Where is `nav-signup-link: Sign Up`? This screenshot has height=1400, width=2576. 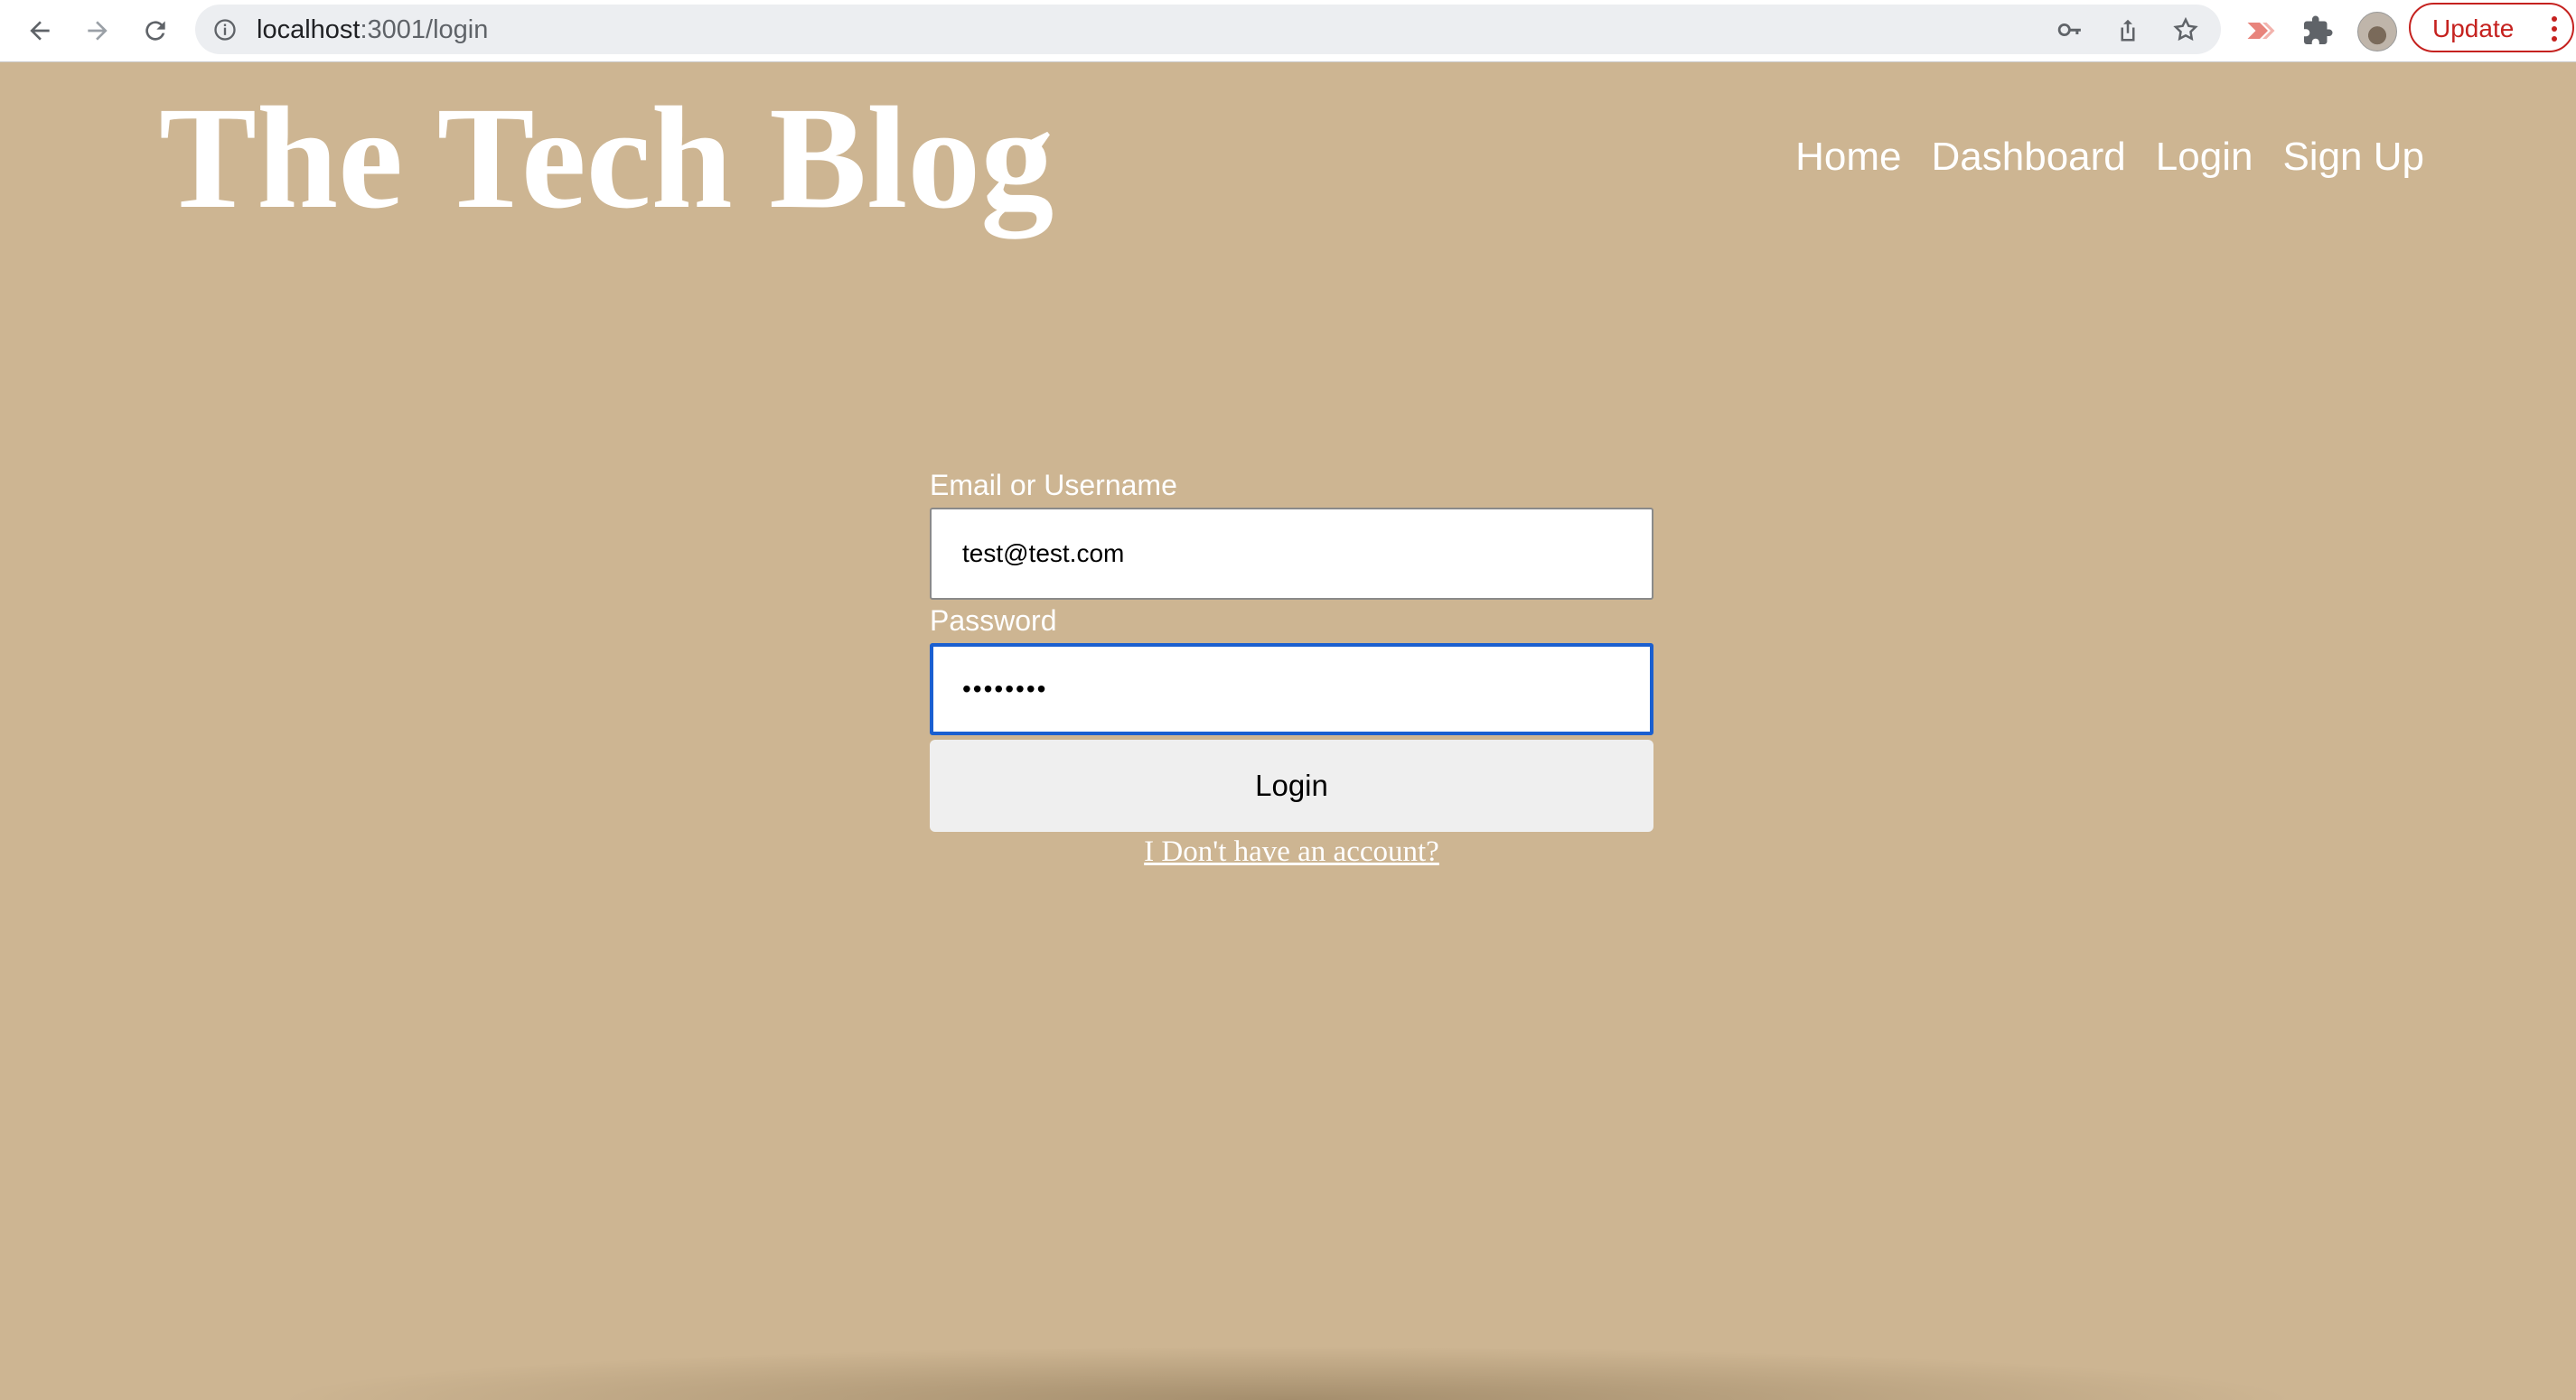
nav-signup-link: Sign Up is located at coordinates (2353, 157).